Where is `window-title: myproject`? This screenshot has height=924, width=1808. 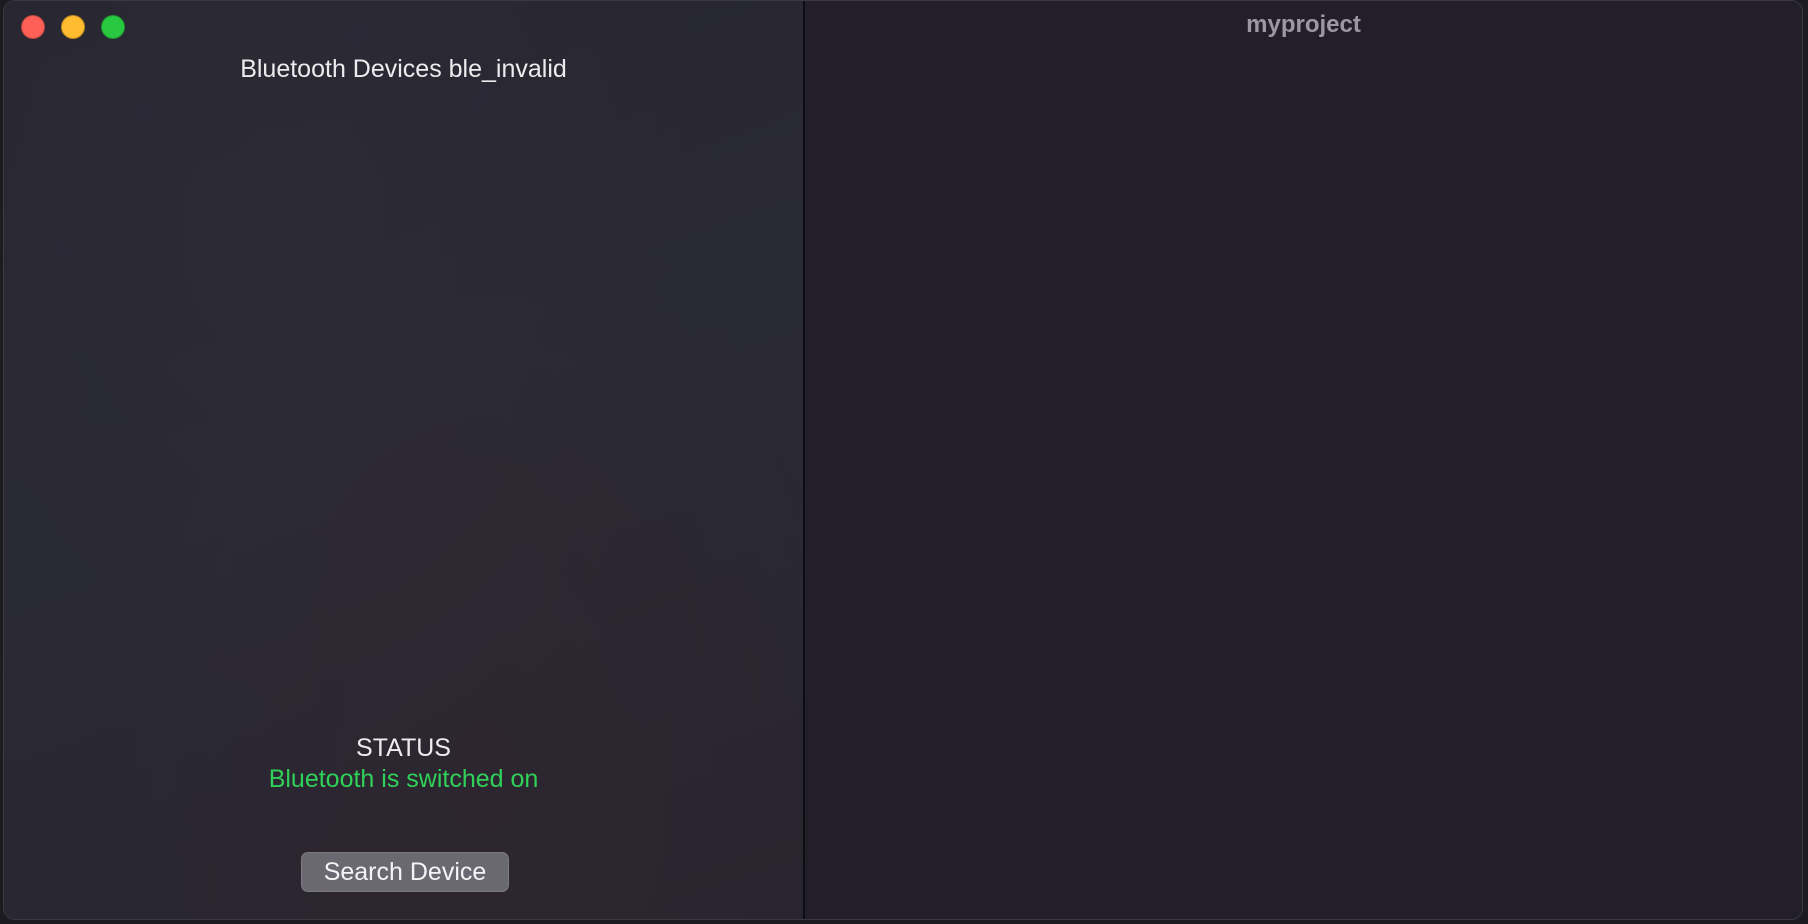
window-title: myproject is located at coordinates (1303, 24).